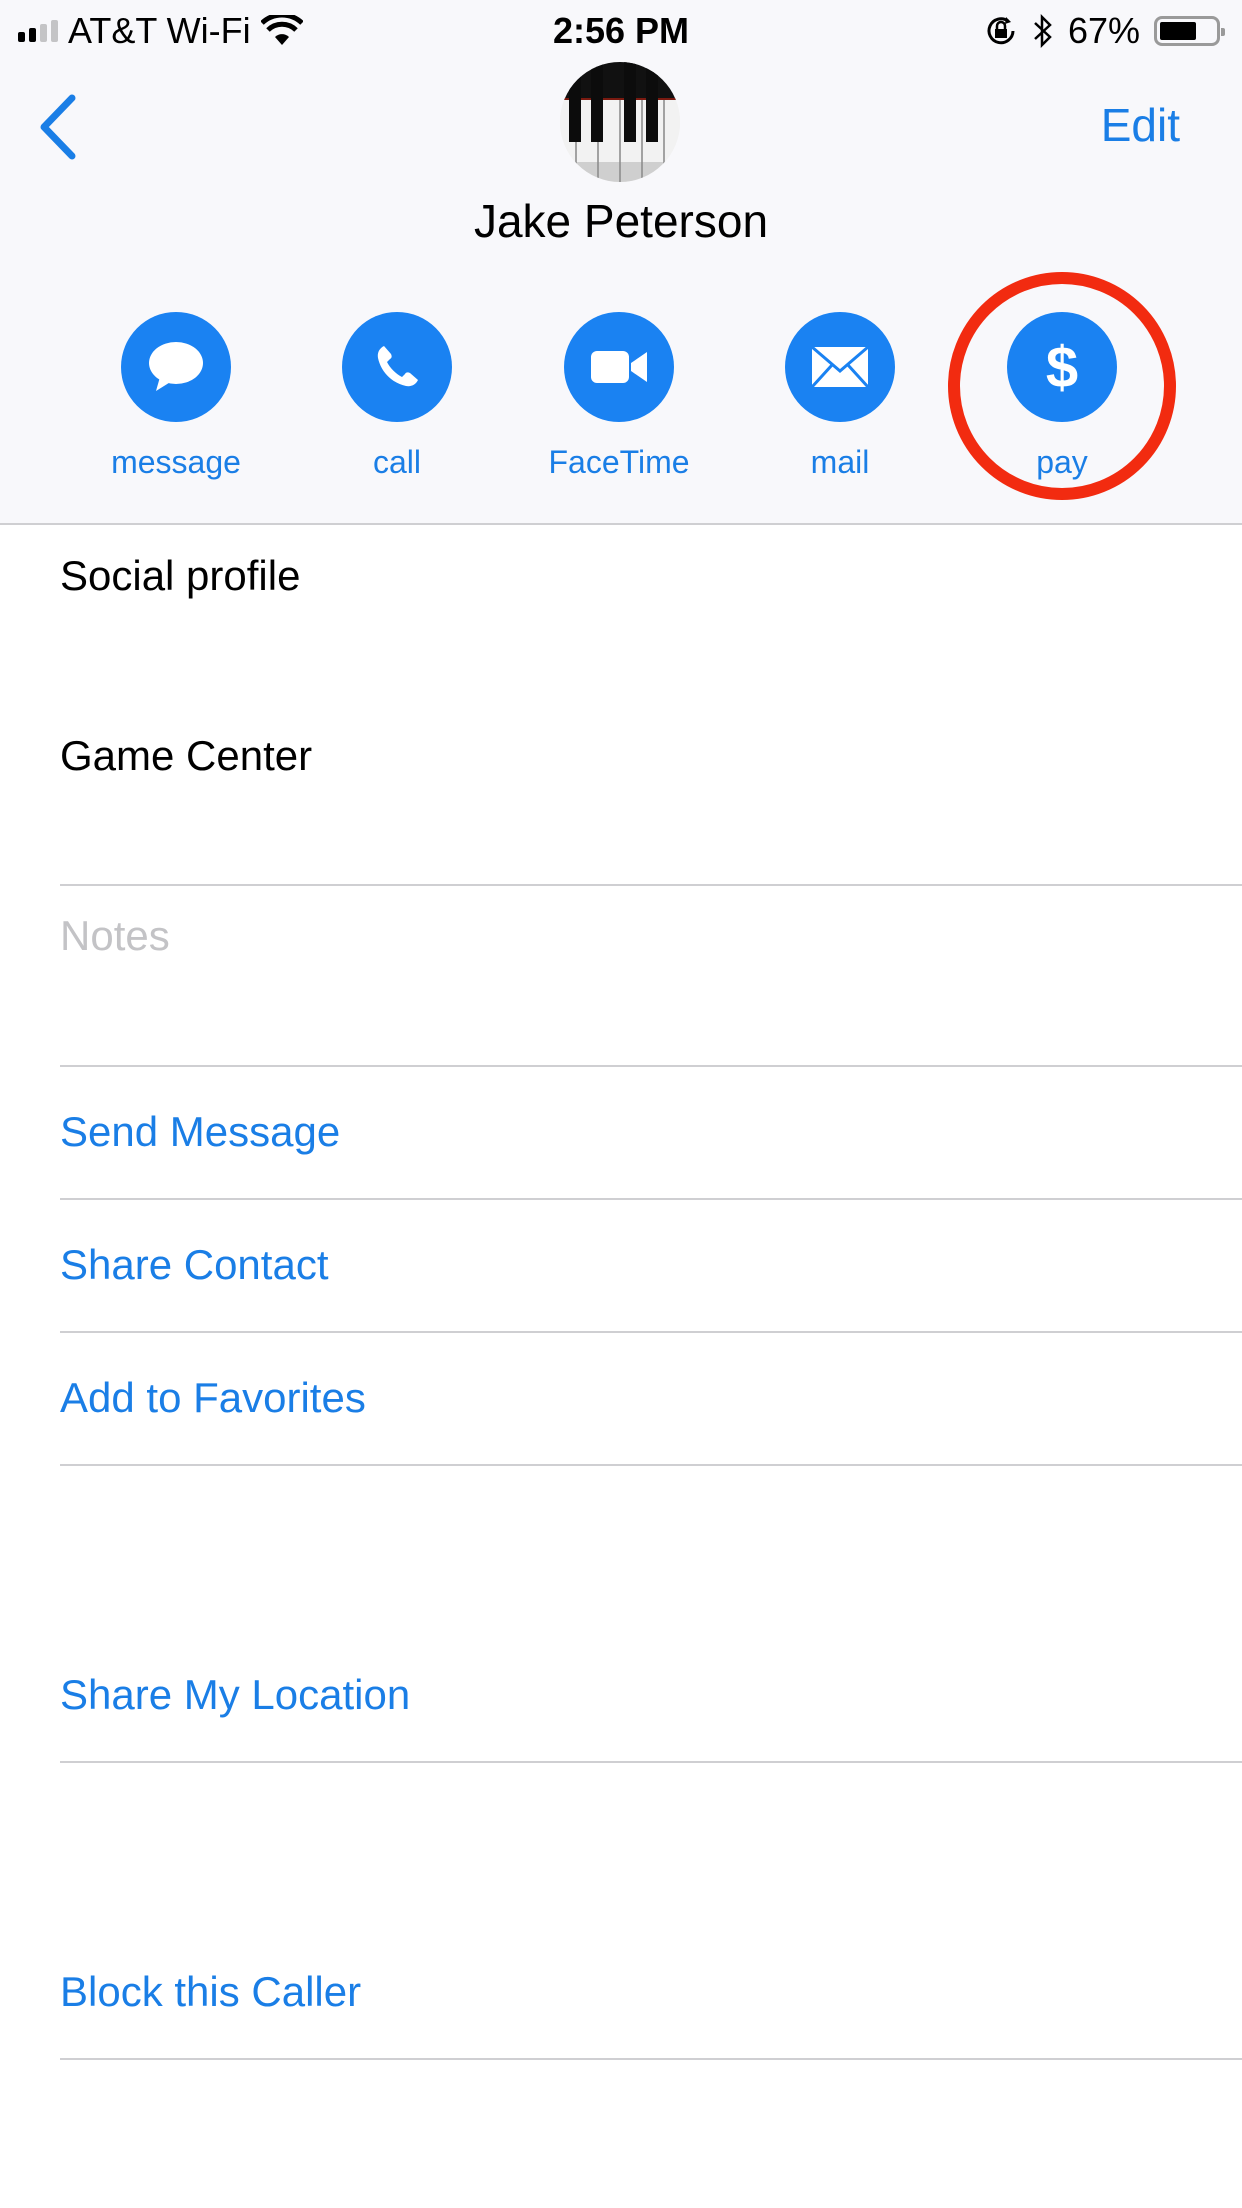 This screenshot has width=1242, height=2208. Describe the element at coordinates (186, 756) in the screenshot. I see `game-center-field: Game Center` at that location.